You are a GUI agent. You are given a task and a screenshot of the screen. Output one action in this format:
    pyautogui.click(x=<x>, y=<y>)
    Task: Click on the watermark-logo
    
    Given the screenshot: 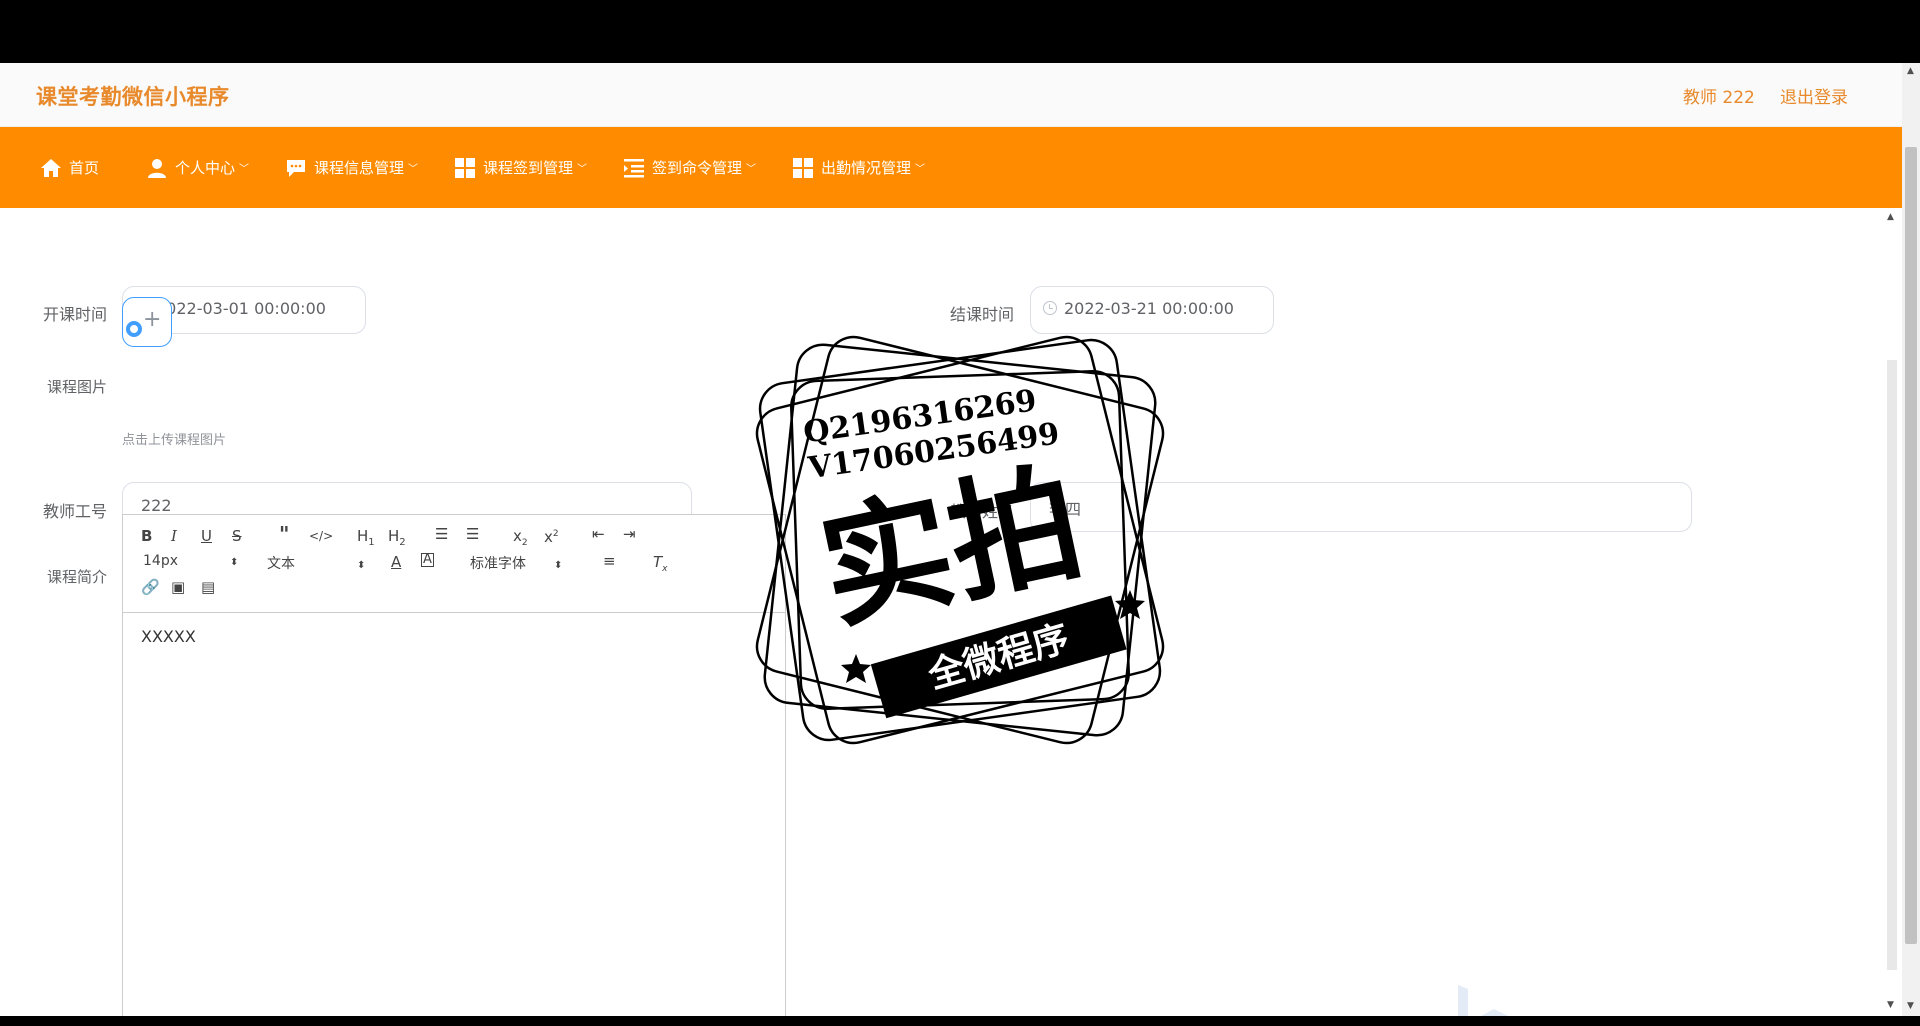 What is the action you would take?
    pyautogui.click(x=1489, y=998)
    